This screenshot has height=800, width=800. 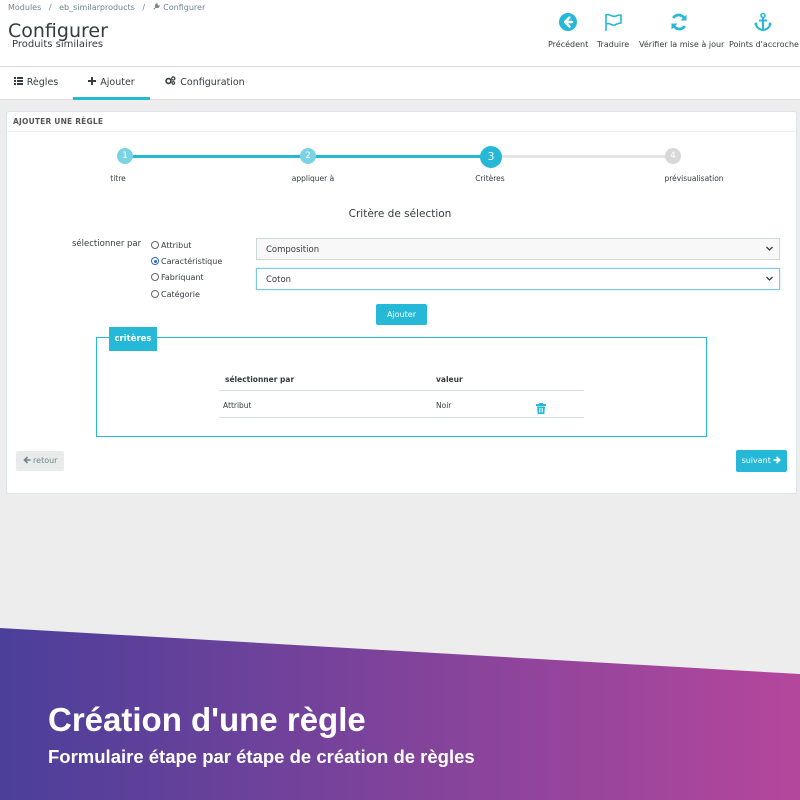 I want to click on radio-manufacturer-control, so click(x=155, y=277).